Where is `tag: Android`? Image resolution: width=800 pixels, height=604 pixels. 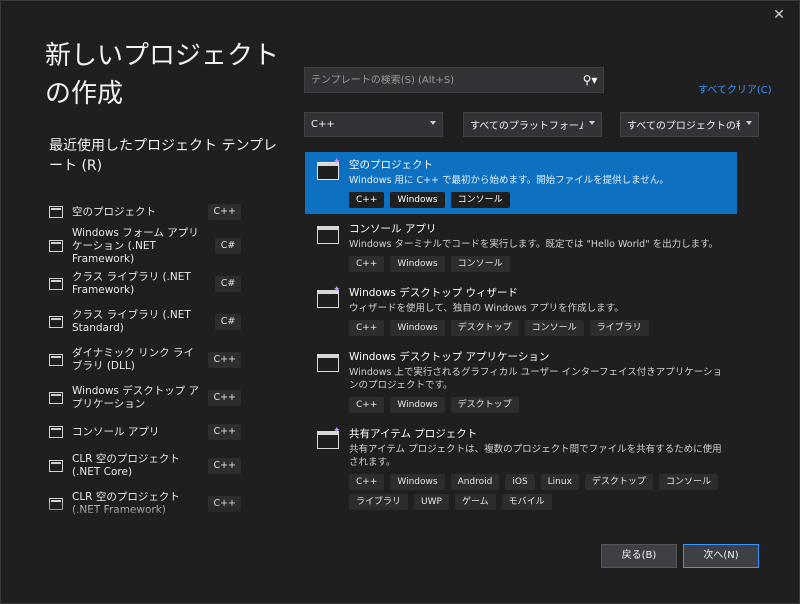
tag: Android is located at coordinates (475, 482).